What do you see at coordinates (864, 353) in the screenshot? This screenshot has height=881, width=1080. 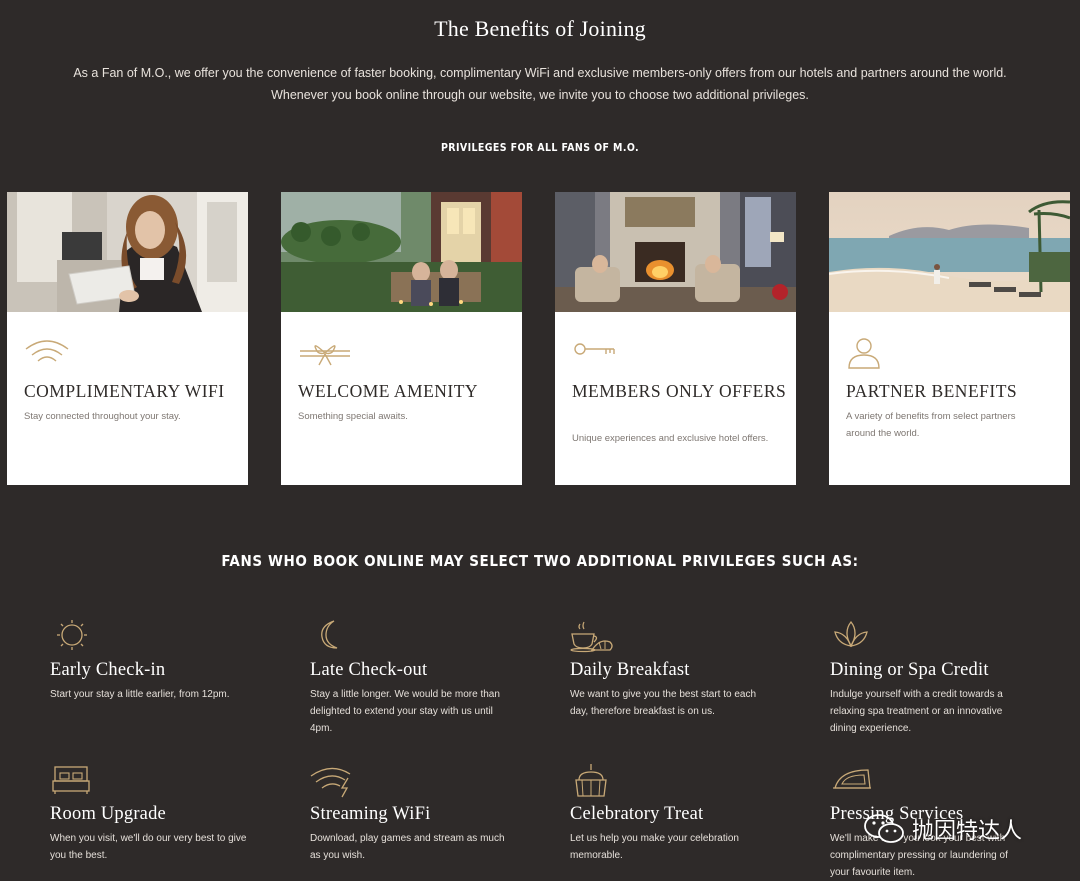 I see `person-icon` at bounding box center [864, 353].